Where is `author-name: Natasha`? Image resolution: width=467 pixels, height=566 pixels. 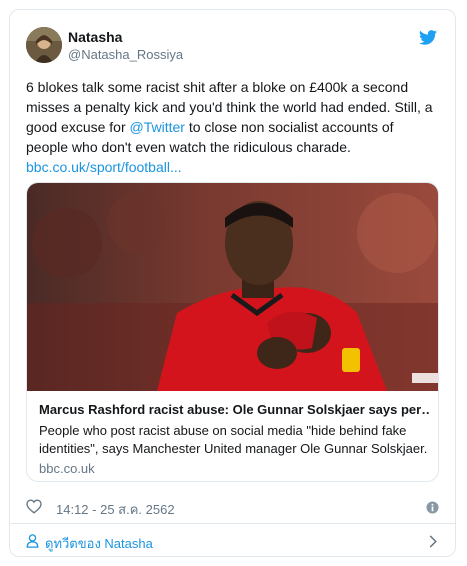
author-name: Natasha is located at coordinates (95, 37).